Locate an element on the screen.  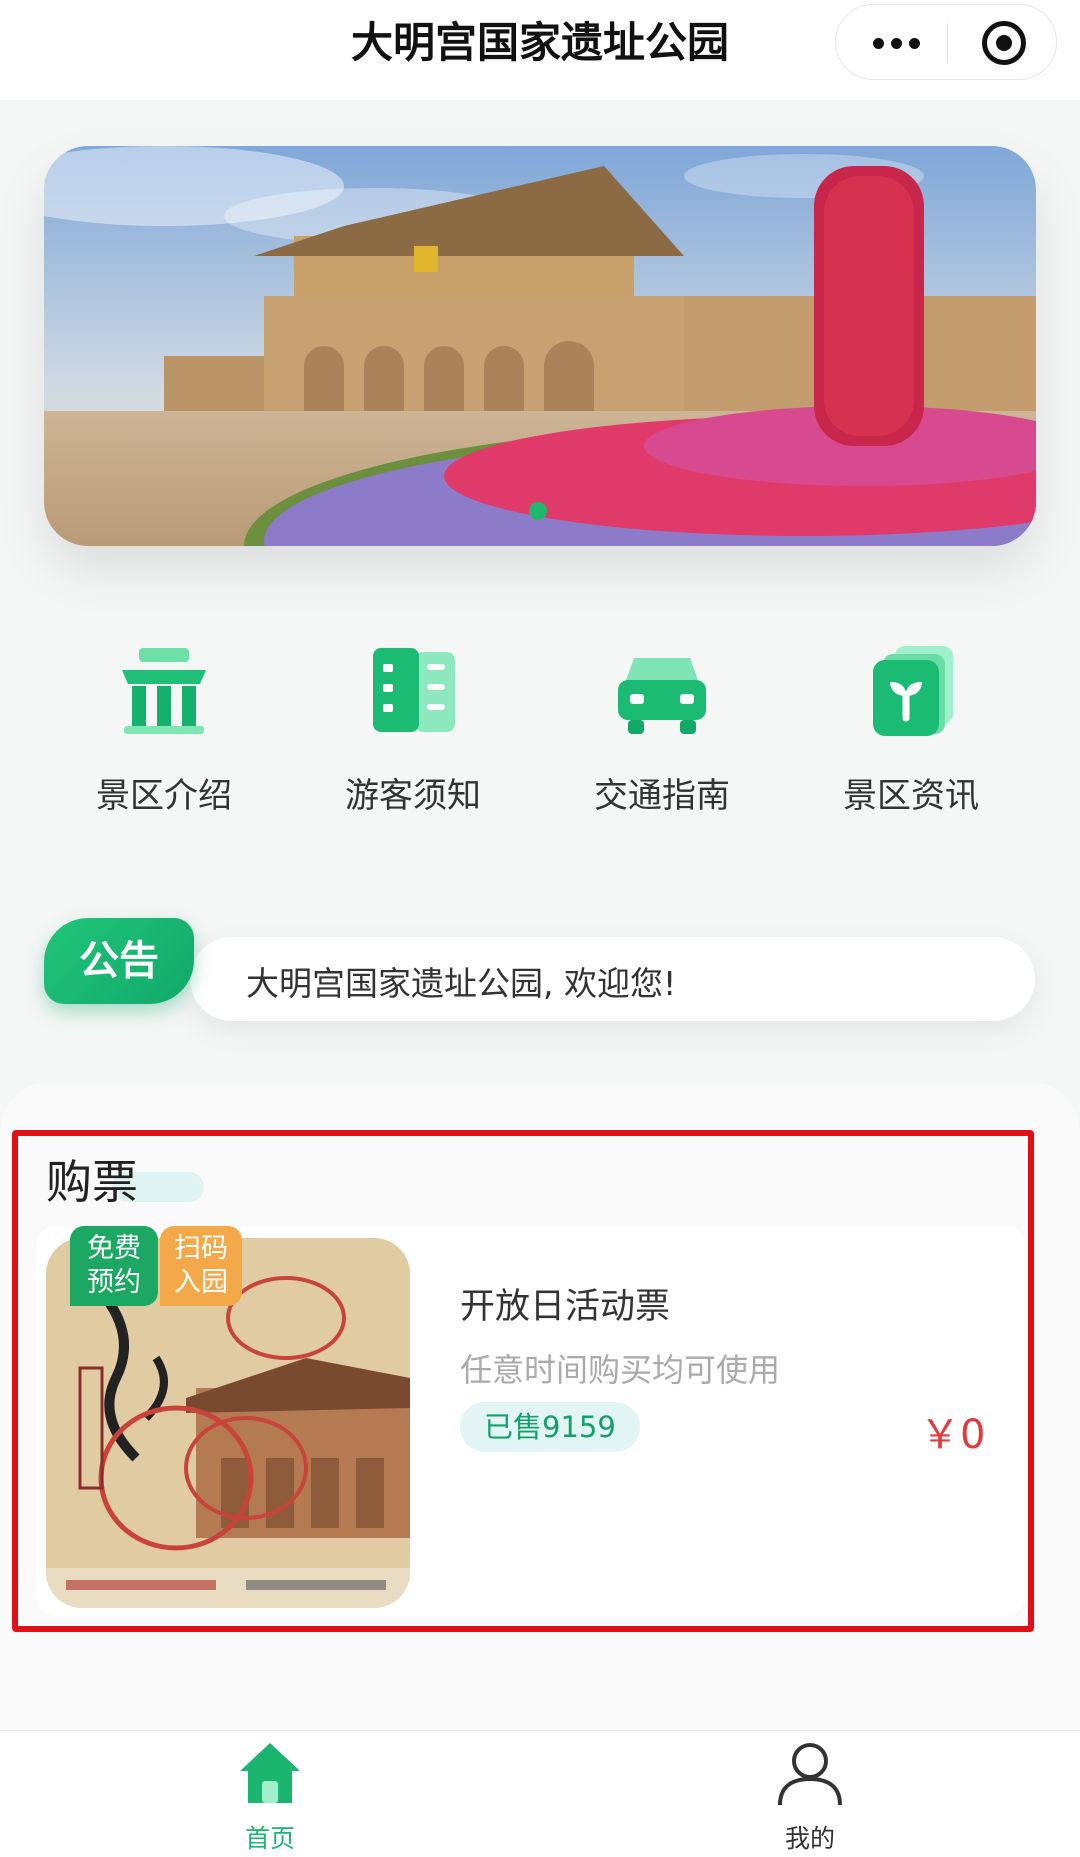
tab-mine-label: 我的 is located at coordinates (809, 1838).